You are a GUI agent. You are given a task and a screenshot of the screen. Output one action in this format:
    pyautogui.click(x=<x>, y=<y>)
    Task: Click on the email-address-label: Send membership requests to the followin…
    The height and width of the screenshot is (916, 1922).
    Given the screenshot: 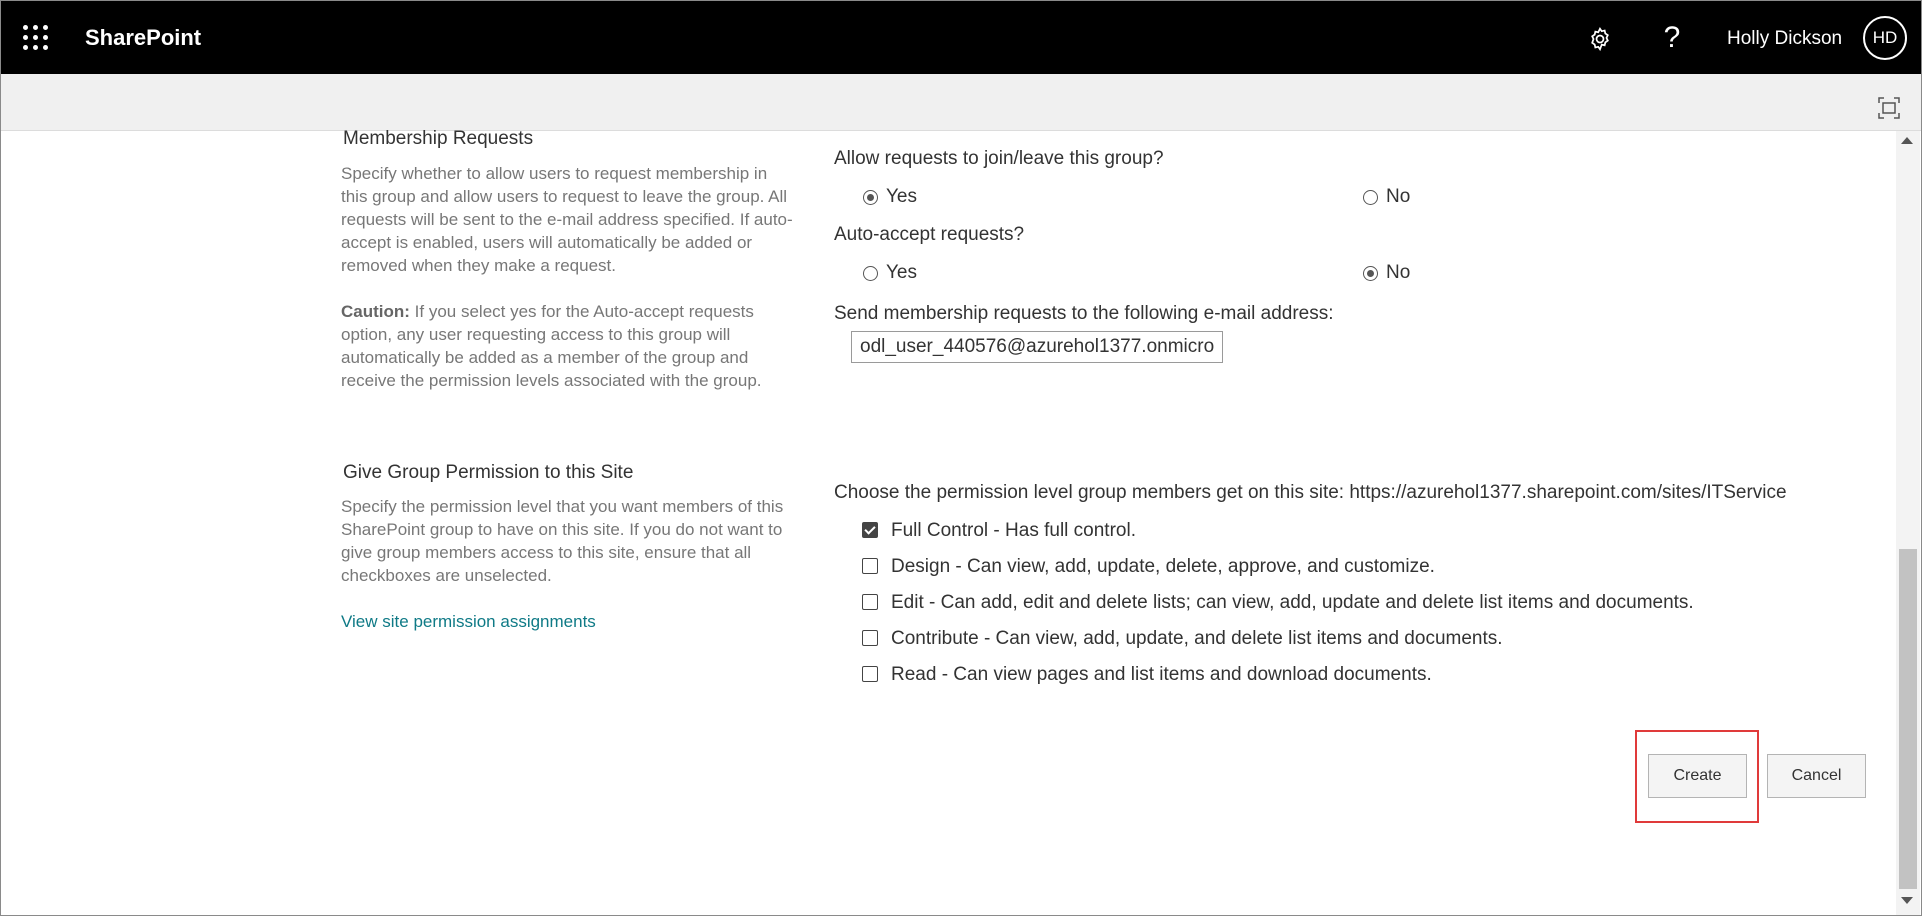 What is the action you would take?
    pyautogui.click(x=1084, y=313)
    